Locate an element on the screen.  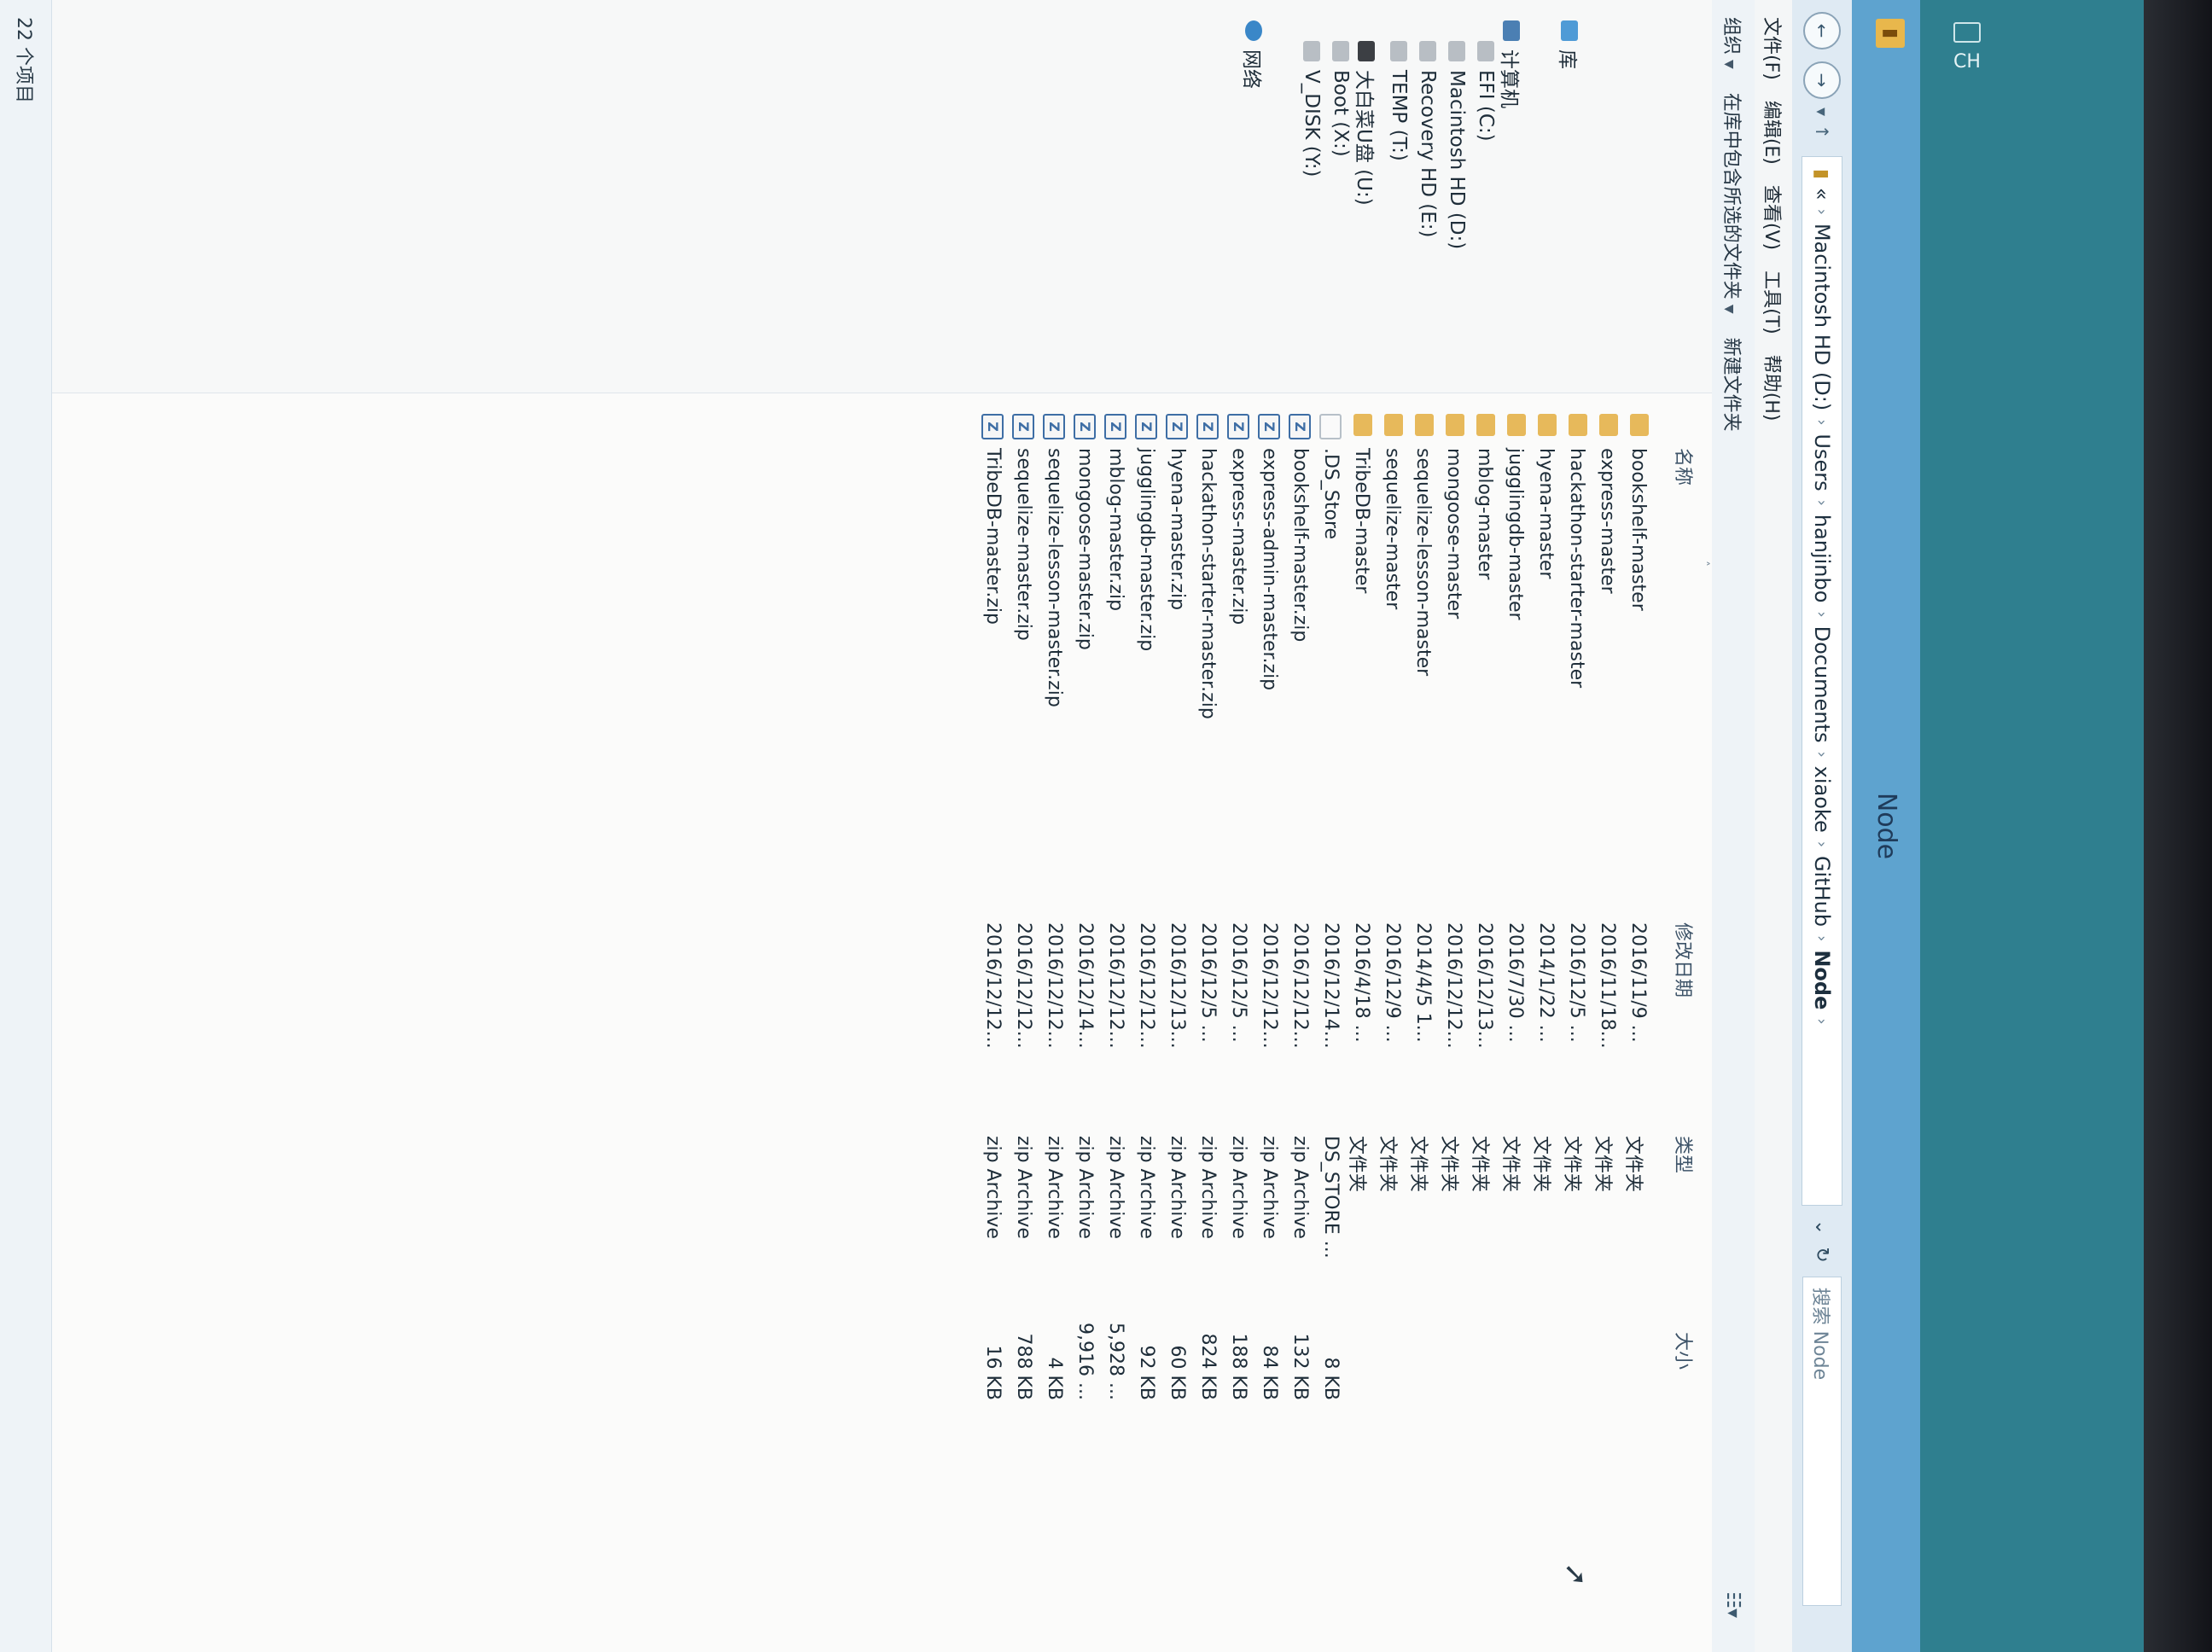
system-tray: CH is located at coordinates (1967, 47).